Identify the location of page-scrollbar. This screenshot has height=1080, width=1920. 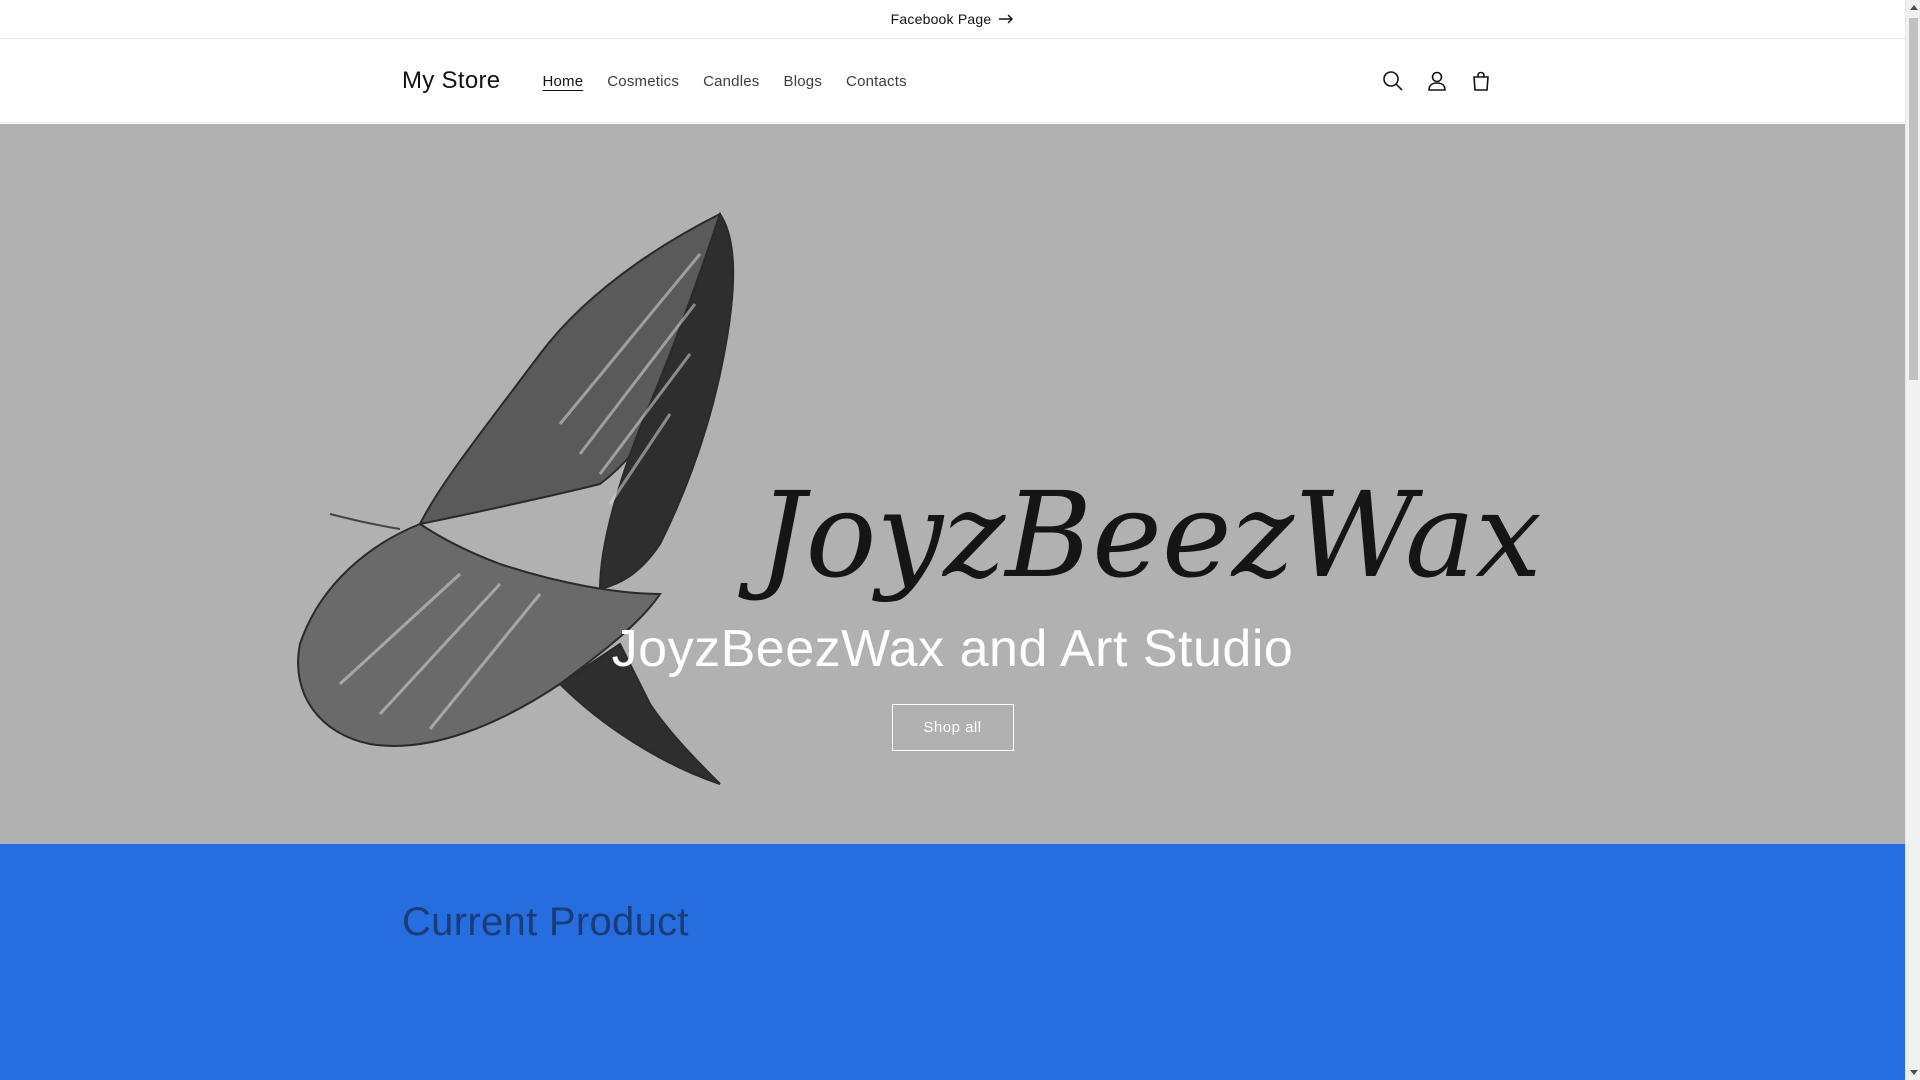
(1912, 540).